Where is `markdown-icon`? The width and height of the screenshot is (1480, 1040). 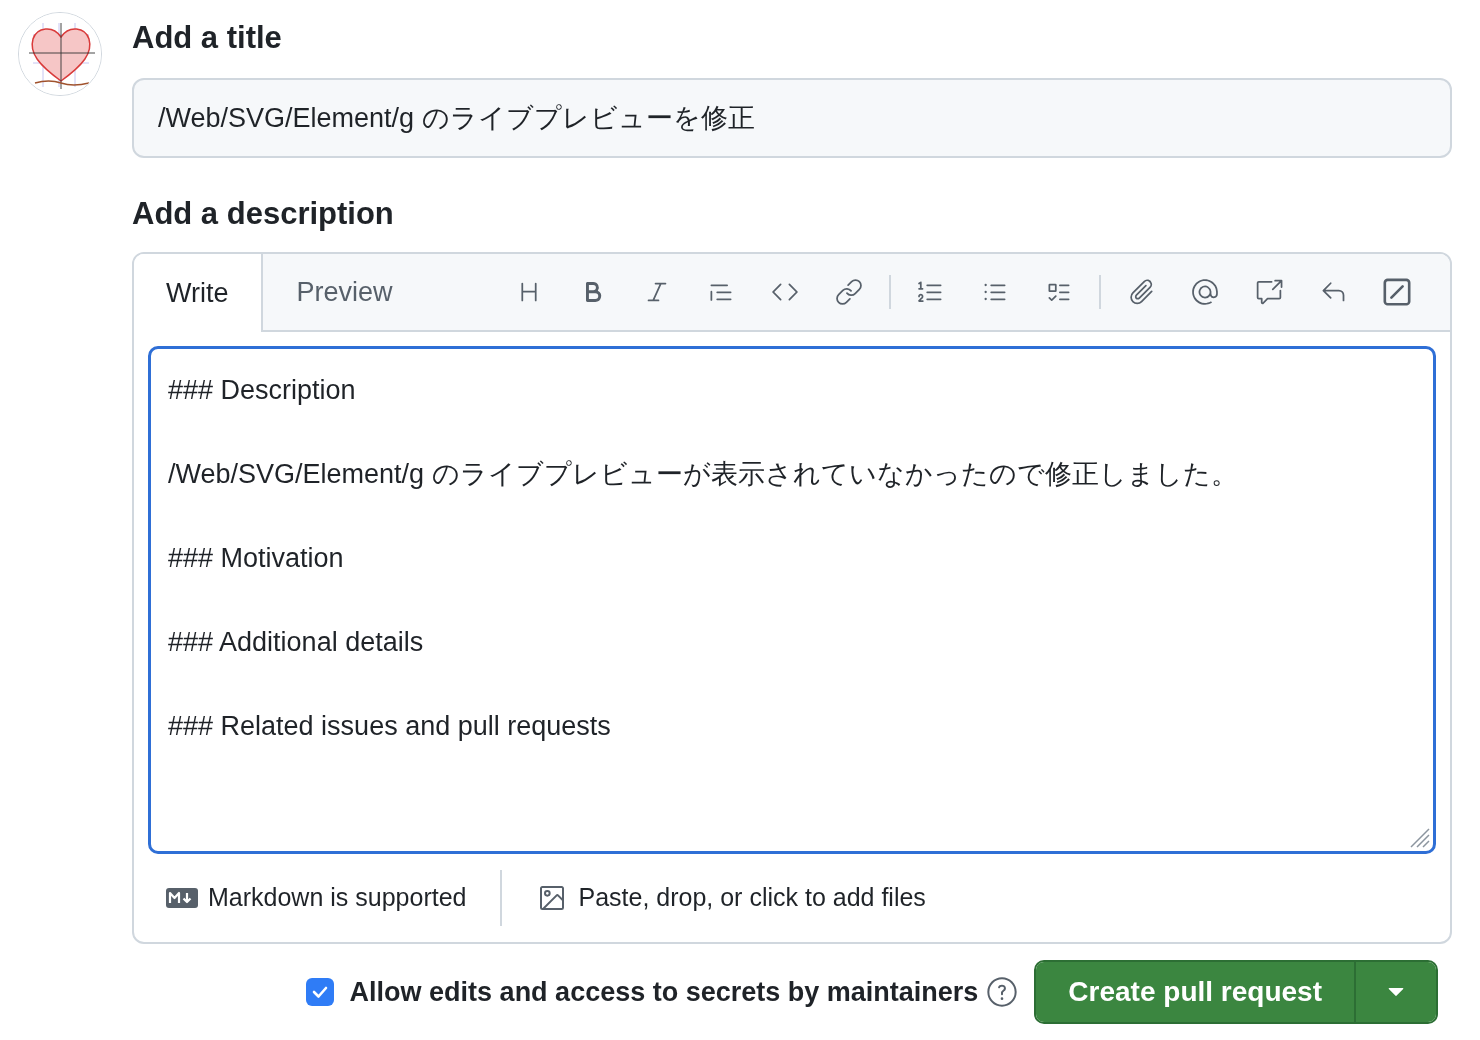 markdown-icon is located at coordinates (182, 898).